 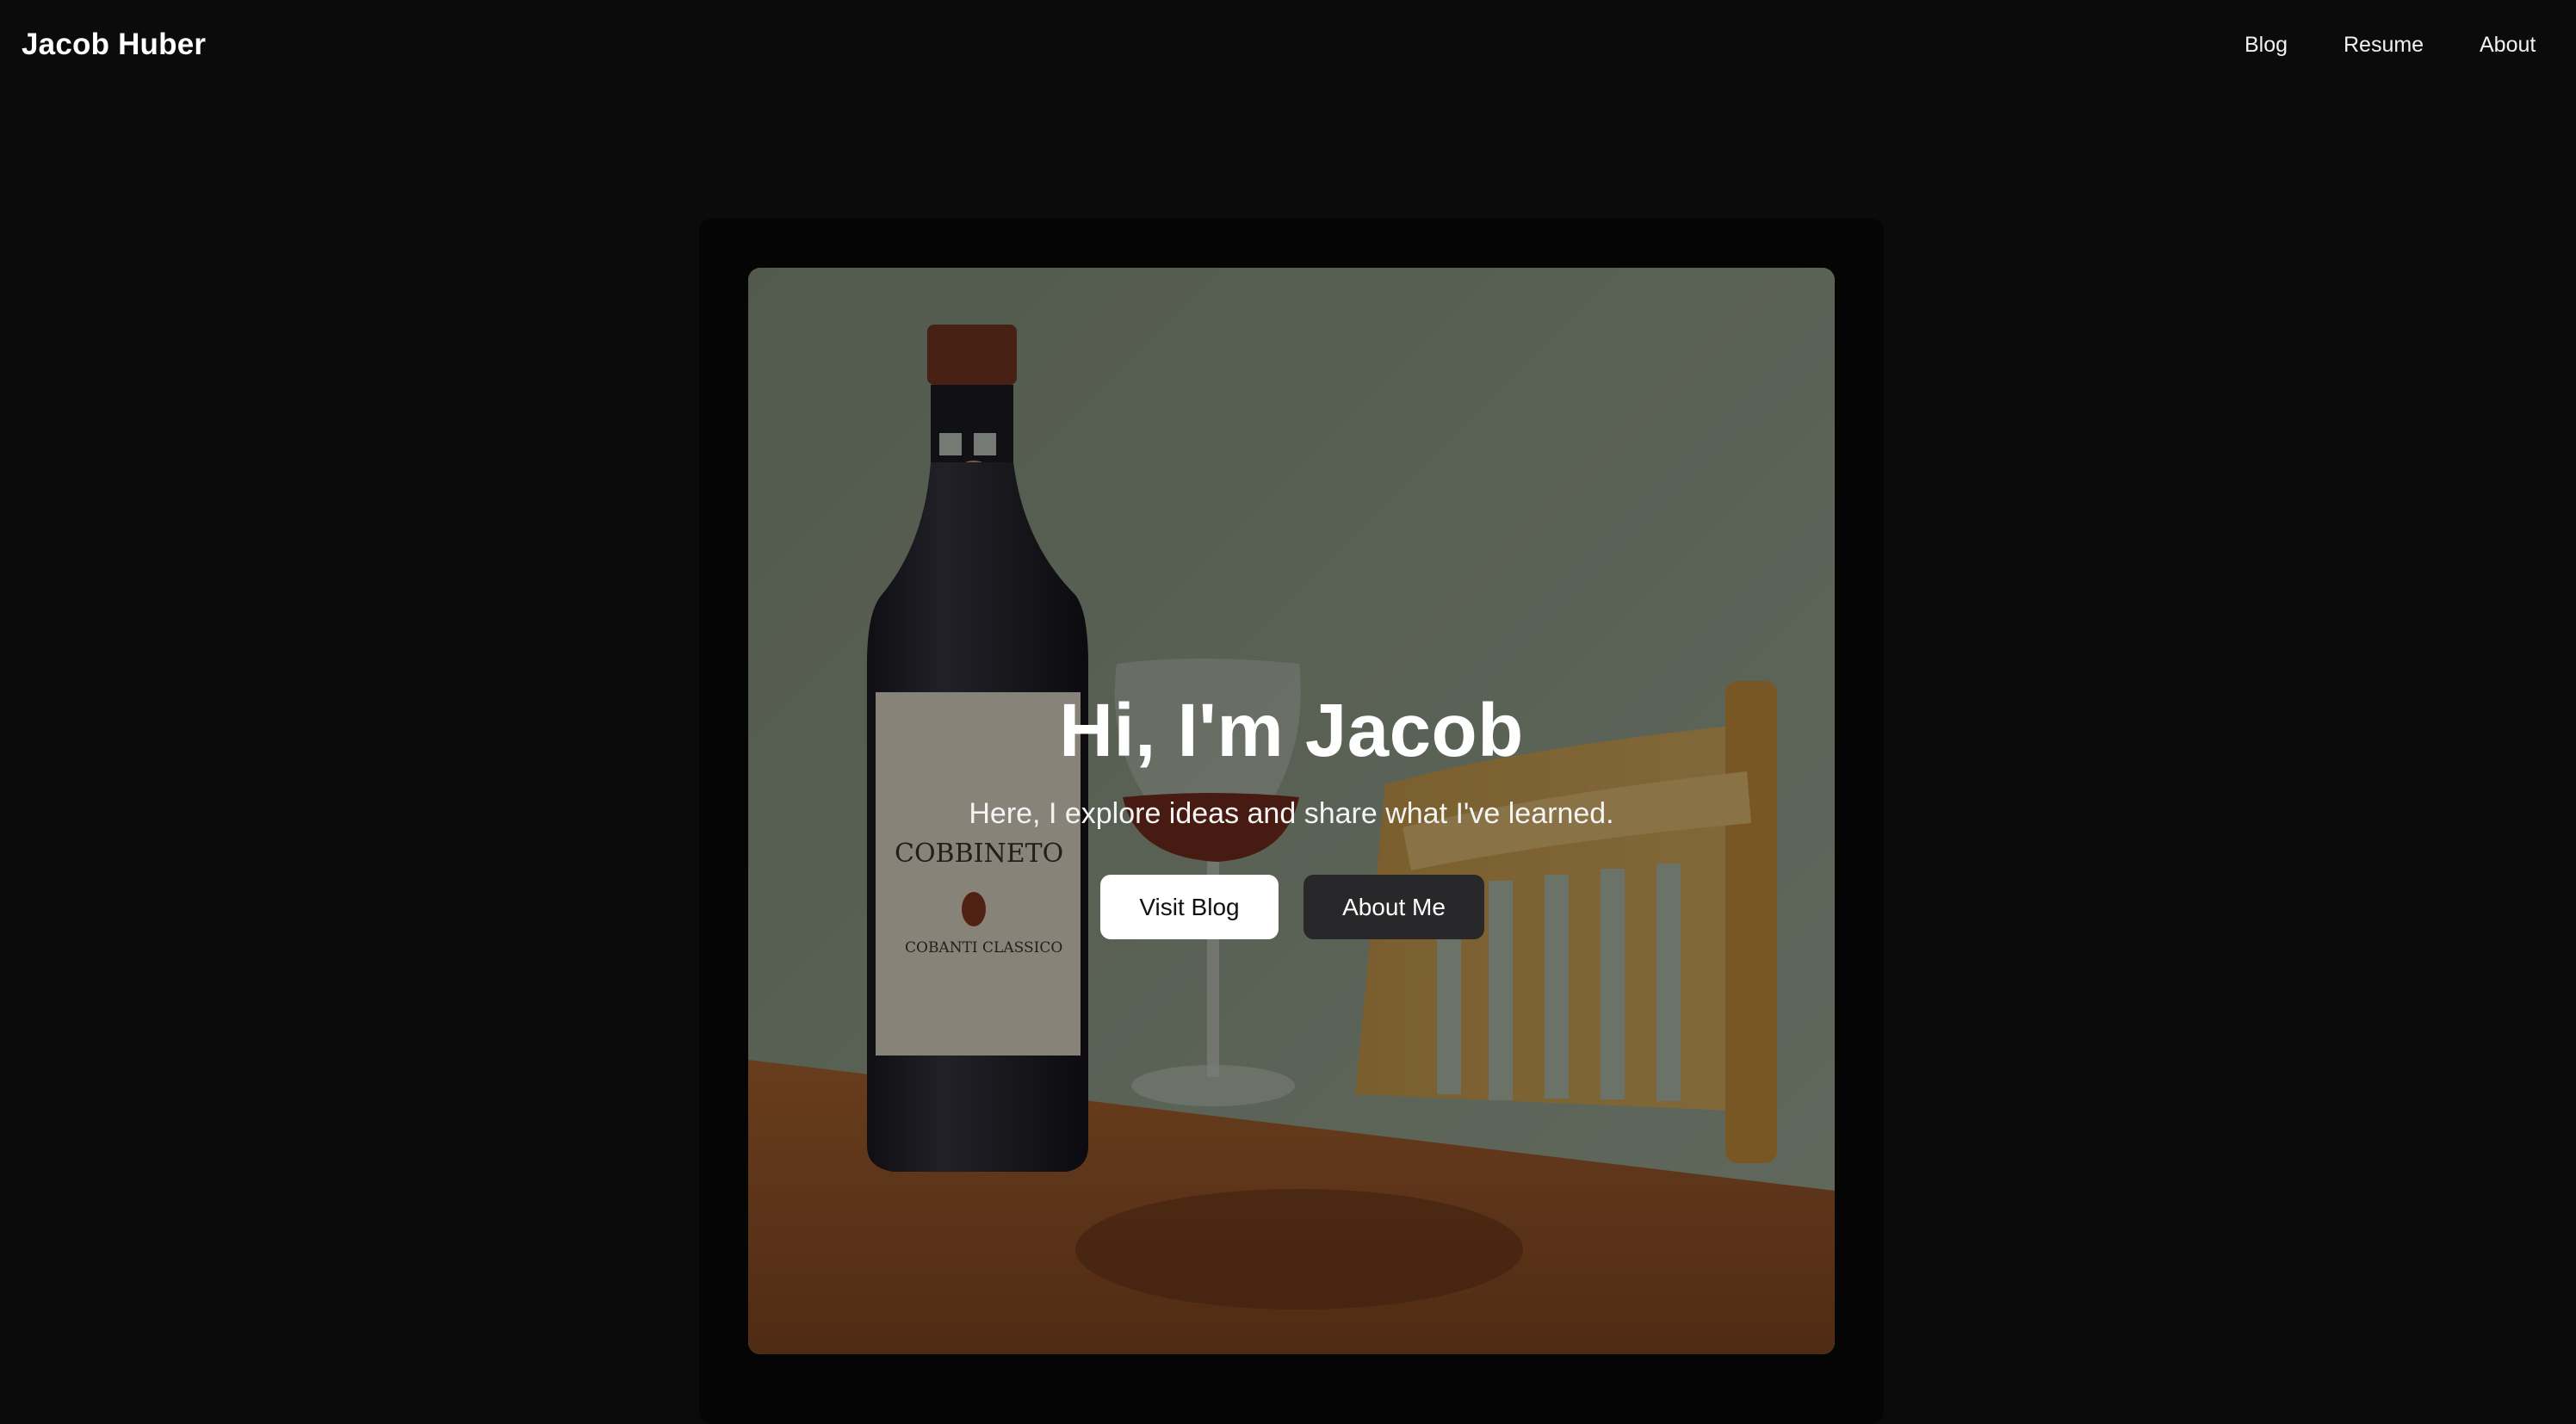 I want to click on nav-link-resume: Resume, so click(x=2384, y=45).